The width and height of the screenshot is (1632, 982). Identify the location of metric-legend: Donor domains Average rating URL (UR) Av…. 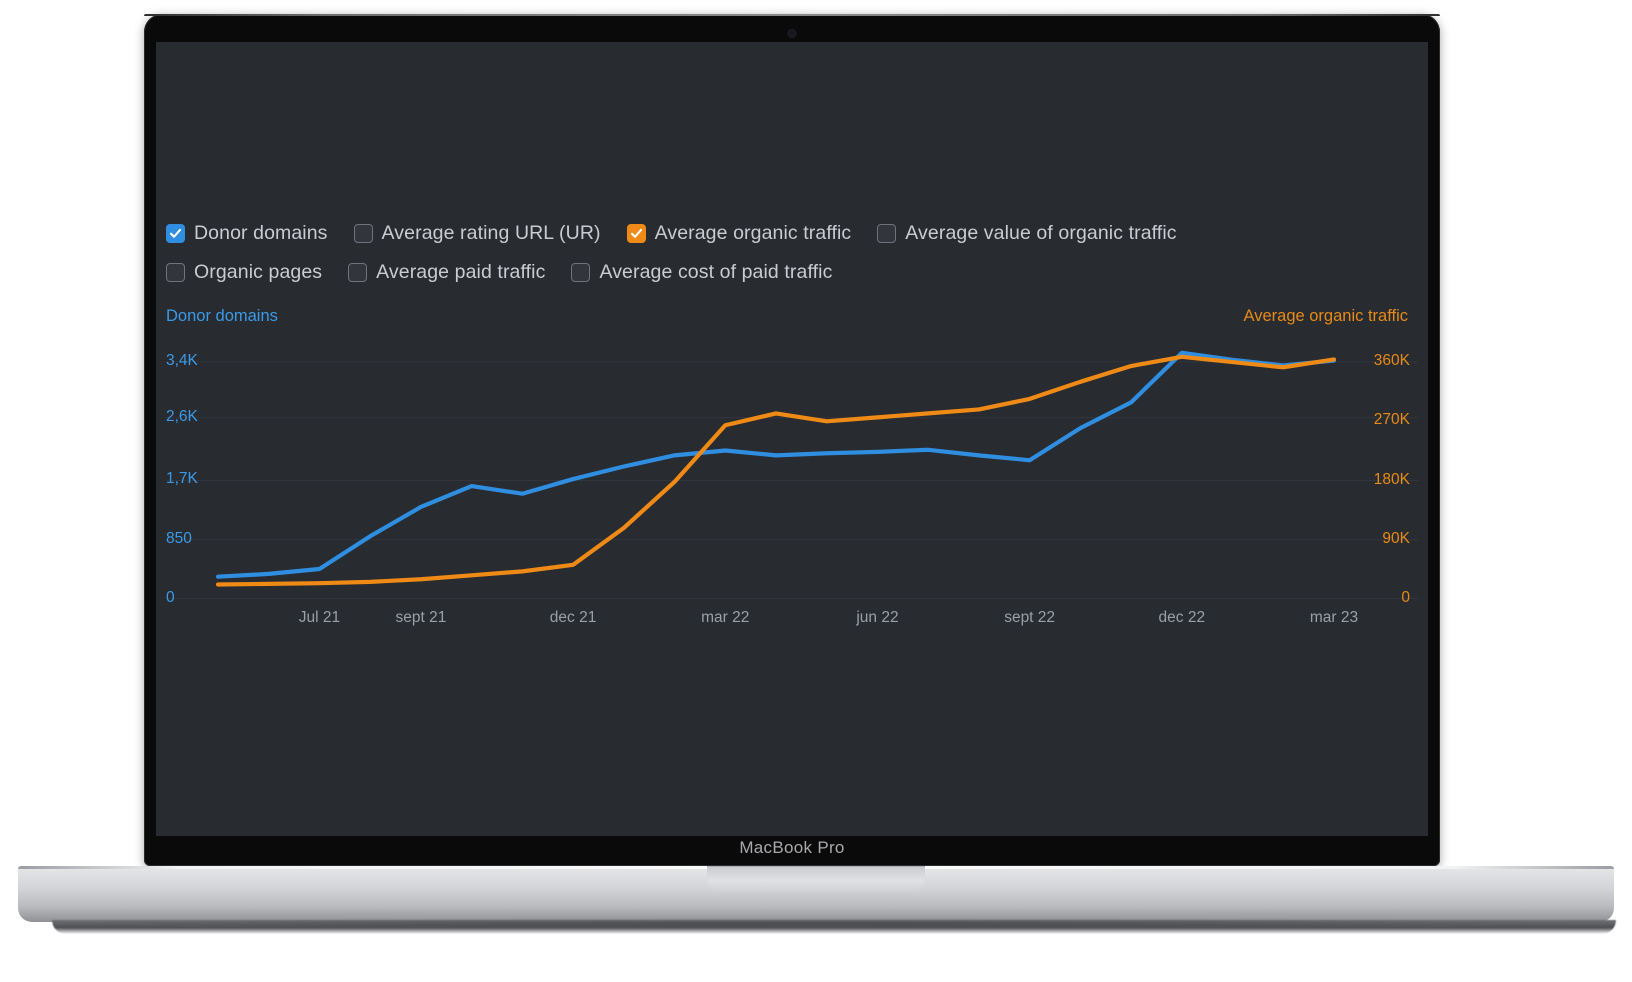
(791, 261).